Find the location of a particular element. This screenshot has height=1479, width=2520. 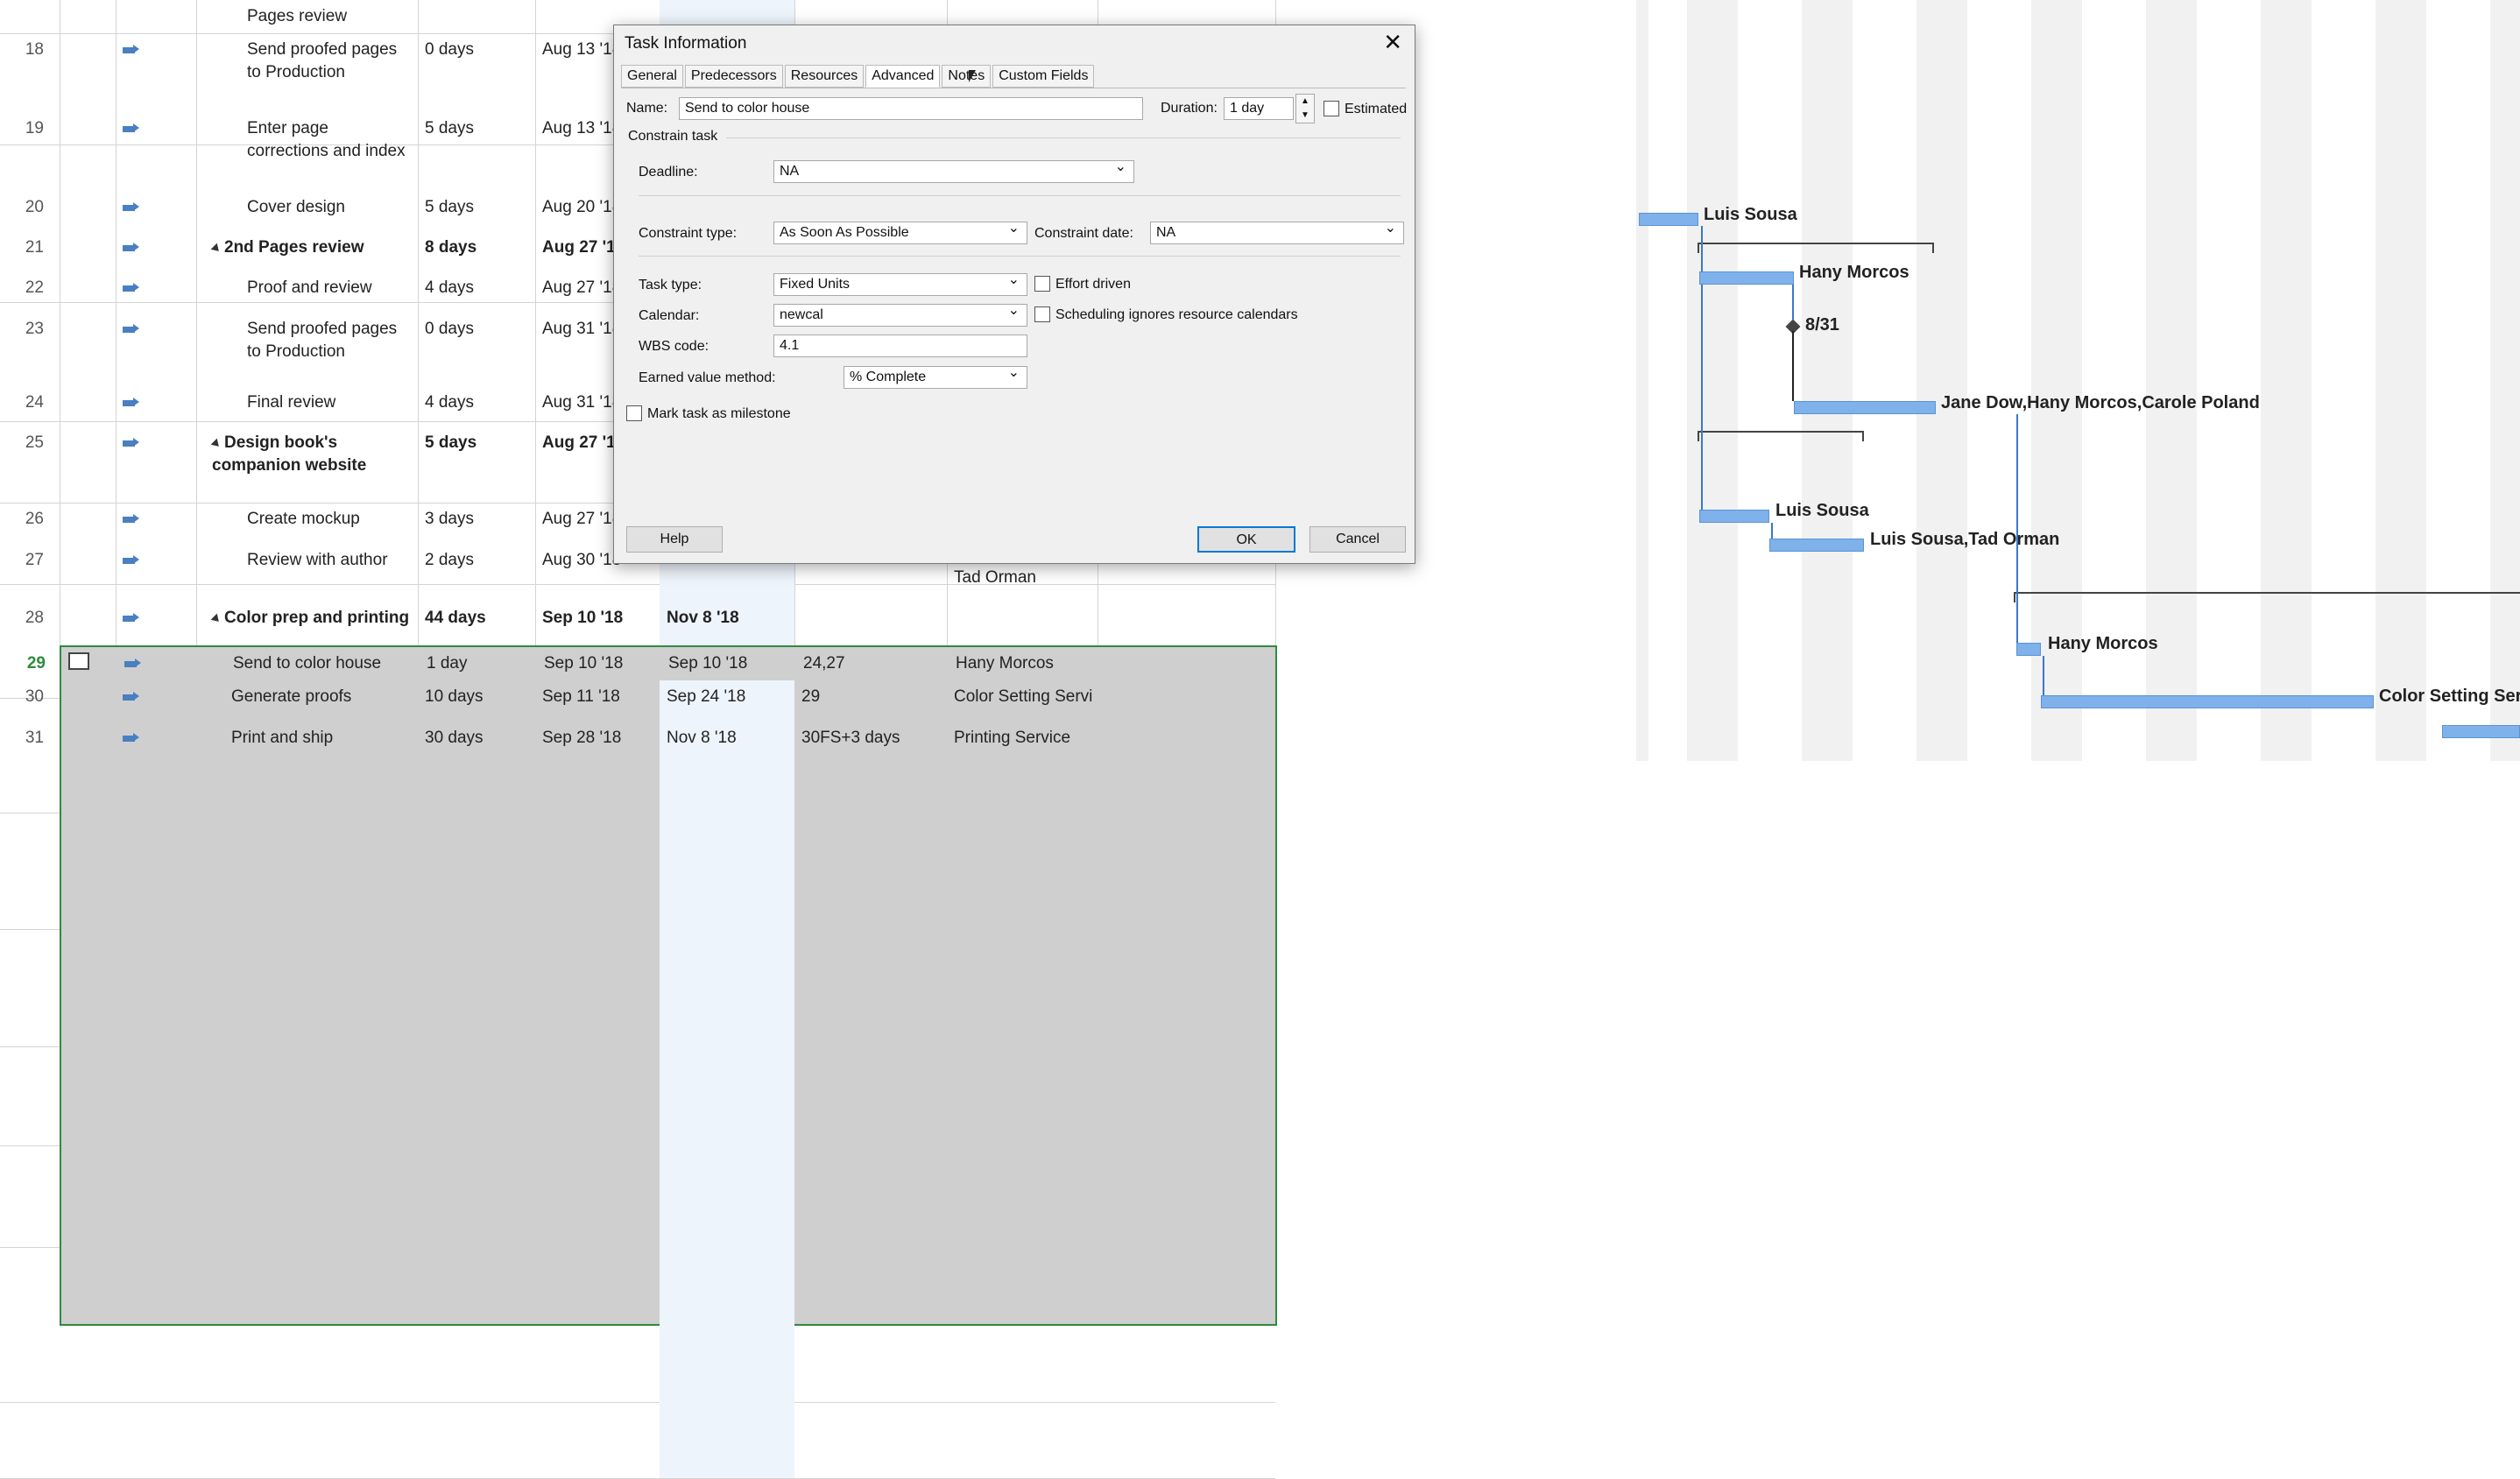

calendar-select: newcal is located at coordinates (900, 315).